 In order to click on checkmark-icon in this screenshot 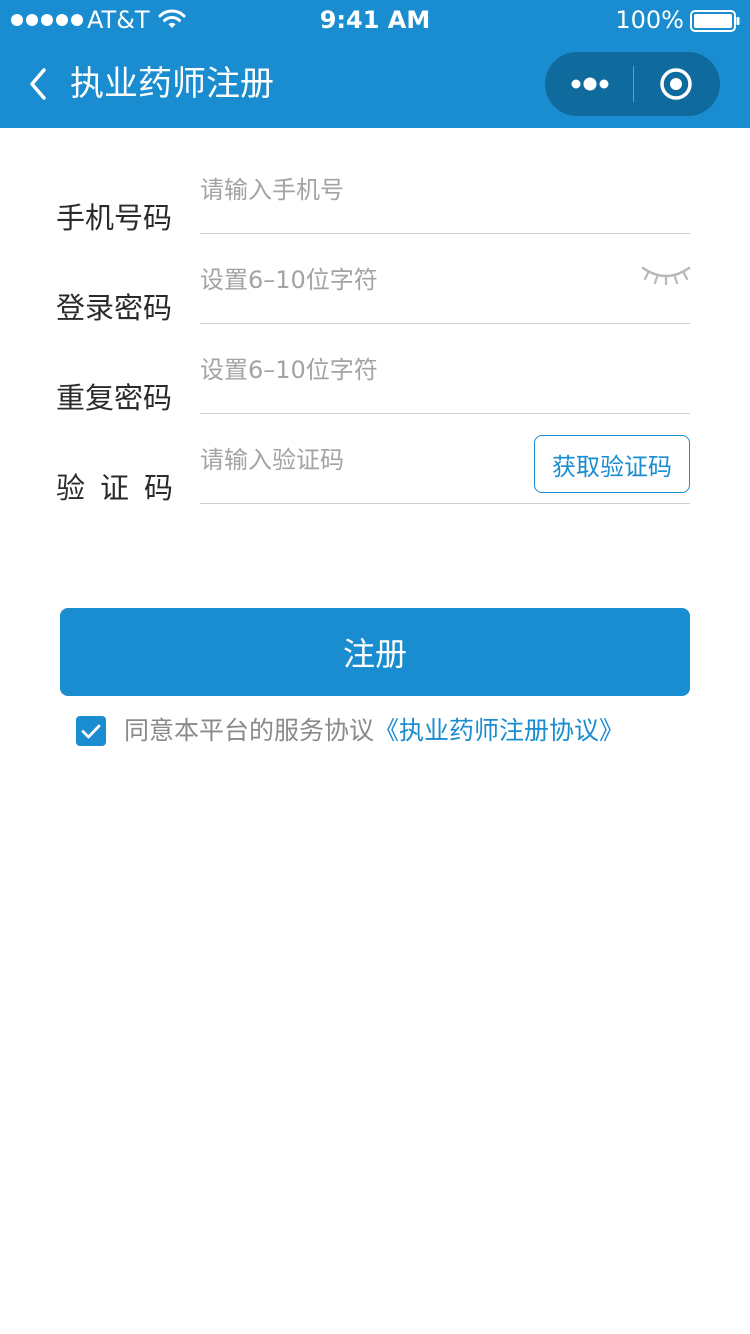, I will do `click(91, 731)`.